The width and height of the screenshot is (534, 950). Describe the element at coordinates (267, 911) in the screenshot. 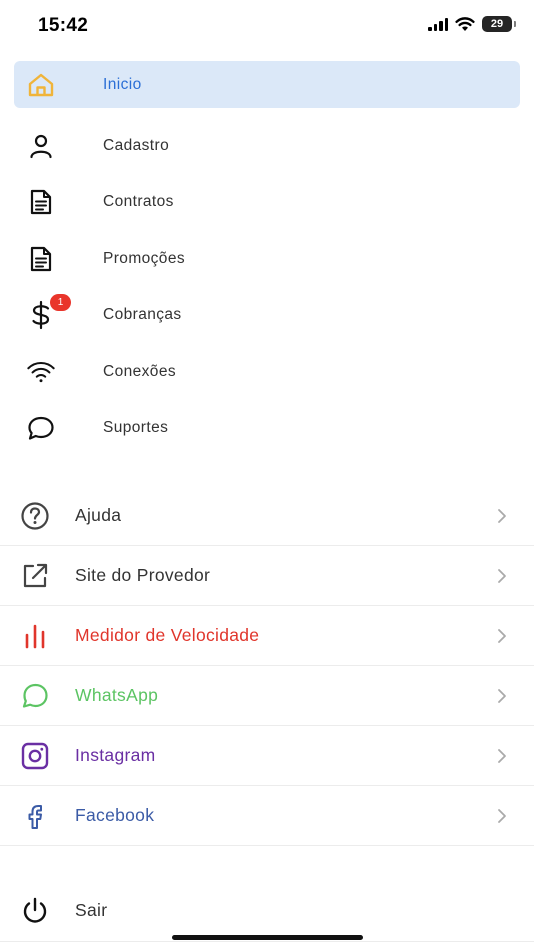

I see `logout-button: Sair` at that location.